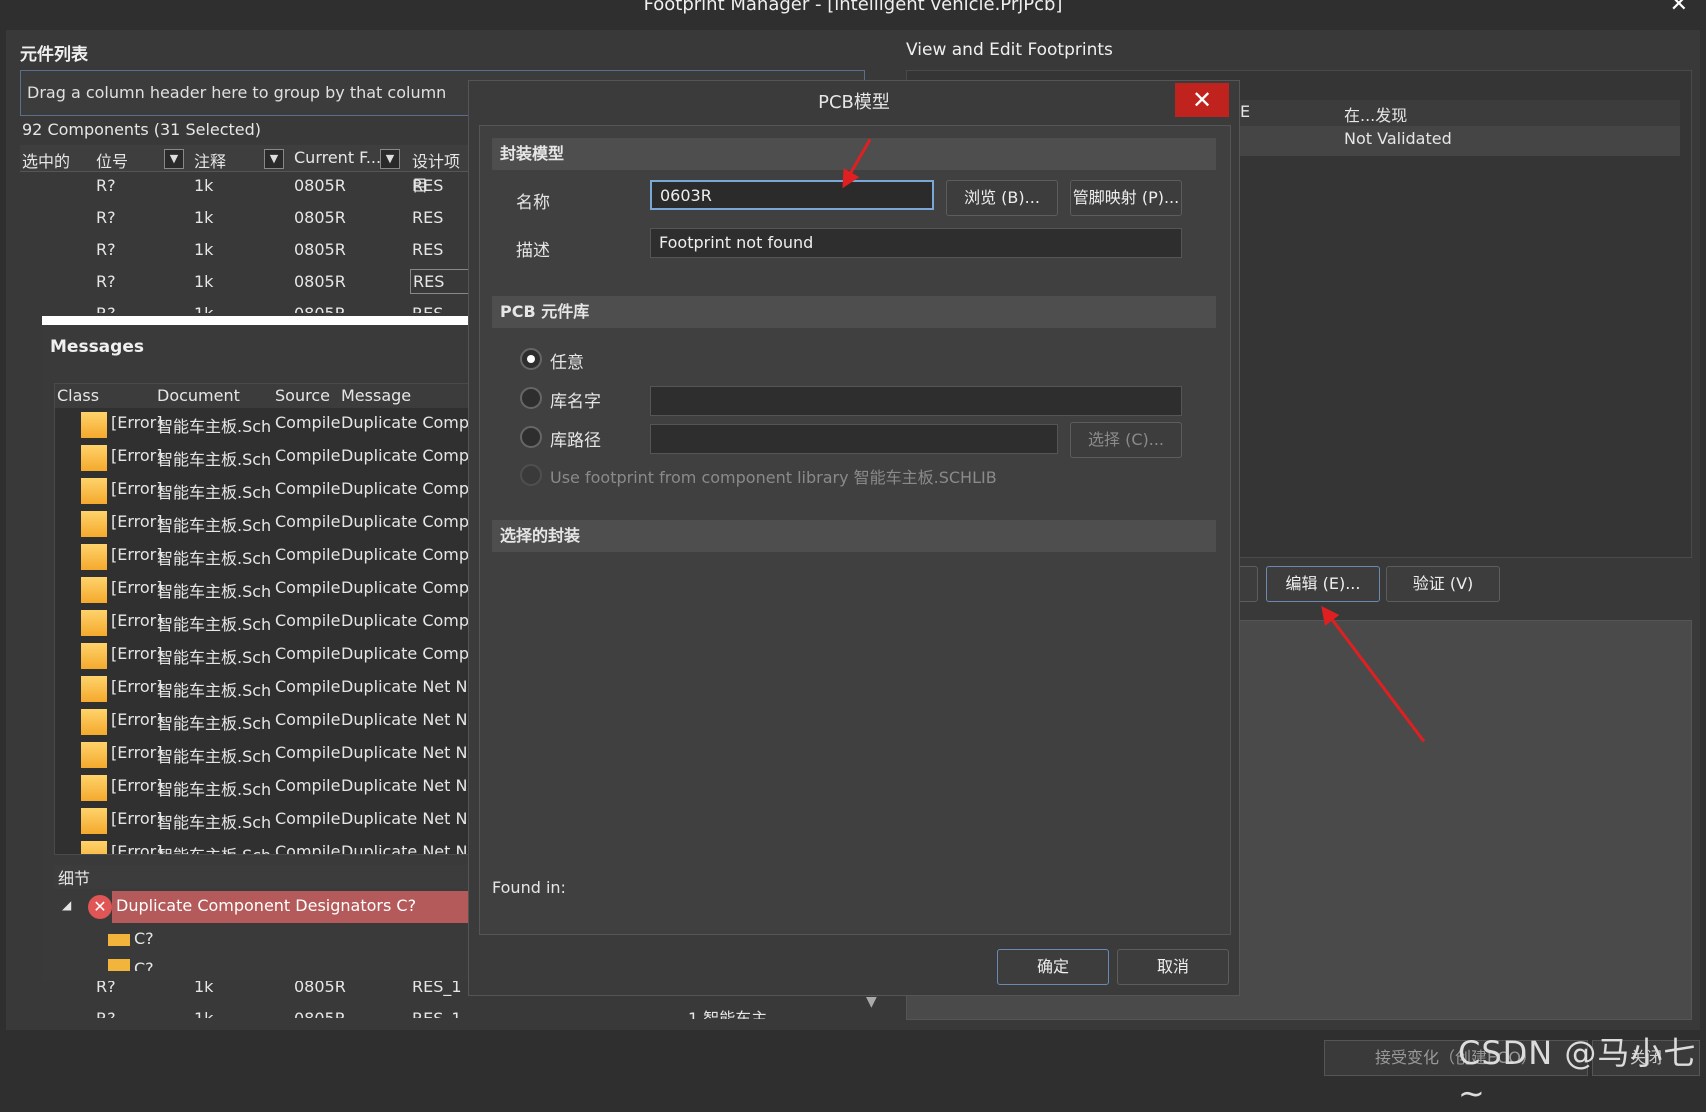 This screenshot has height=1112, width=1706. I want to click on cell-item: RES_1, so click(437, 1013).